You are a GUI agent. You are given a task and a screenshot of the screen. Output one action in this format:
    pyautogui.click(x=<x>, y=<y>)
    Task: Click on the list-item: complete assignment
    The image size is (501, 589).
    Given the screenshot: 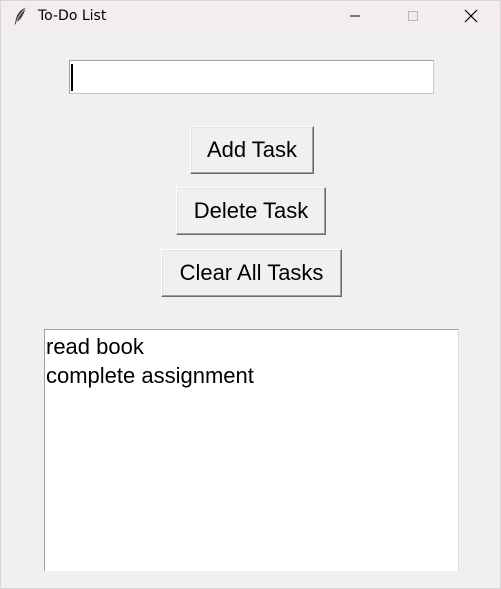 What is the action you would take?
    pyautogui.click(x=252, y=375)
    